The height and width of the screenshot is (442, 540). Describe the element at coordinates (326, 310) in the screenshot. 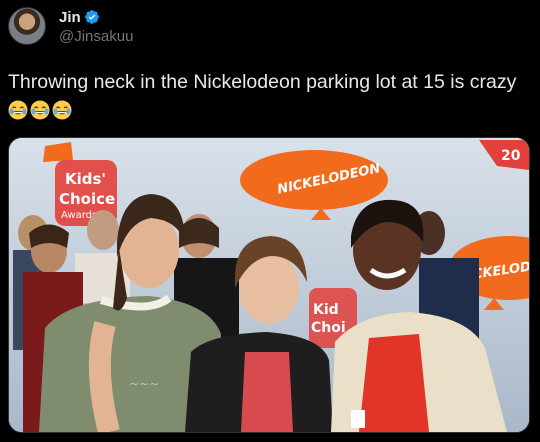

I see `svg-text: Kid` at that location.